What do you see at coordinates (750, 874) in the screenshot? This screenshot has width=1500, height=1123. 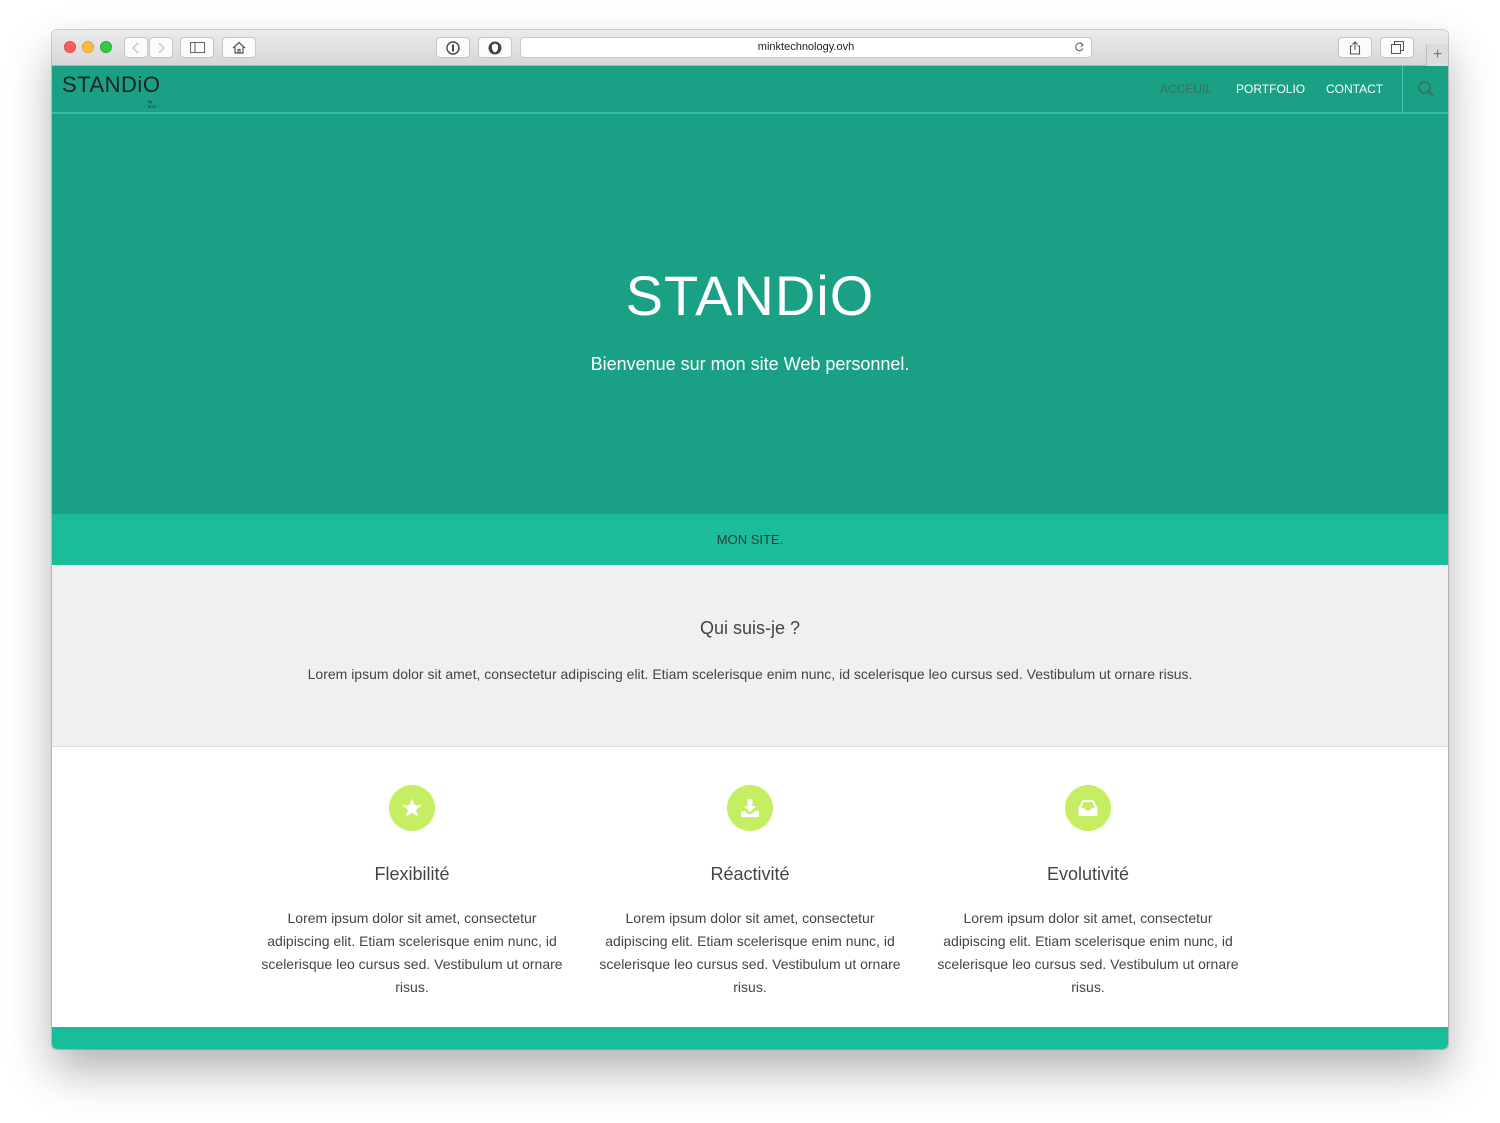 I see `feature-title: Réactivité` at bounding box center [750, 874].